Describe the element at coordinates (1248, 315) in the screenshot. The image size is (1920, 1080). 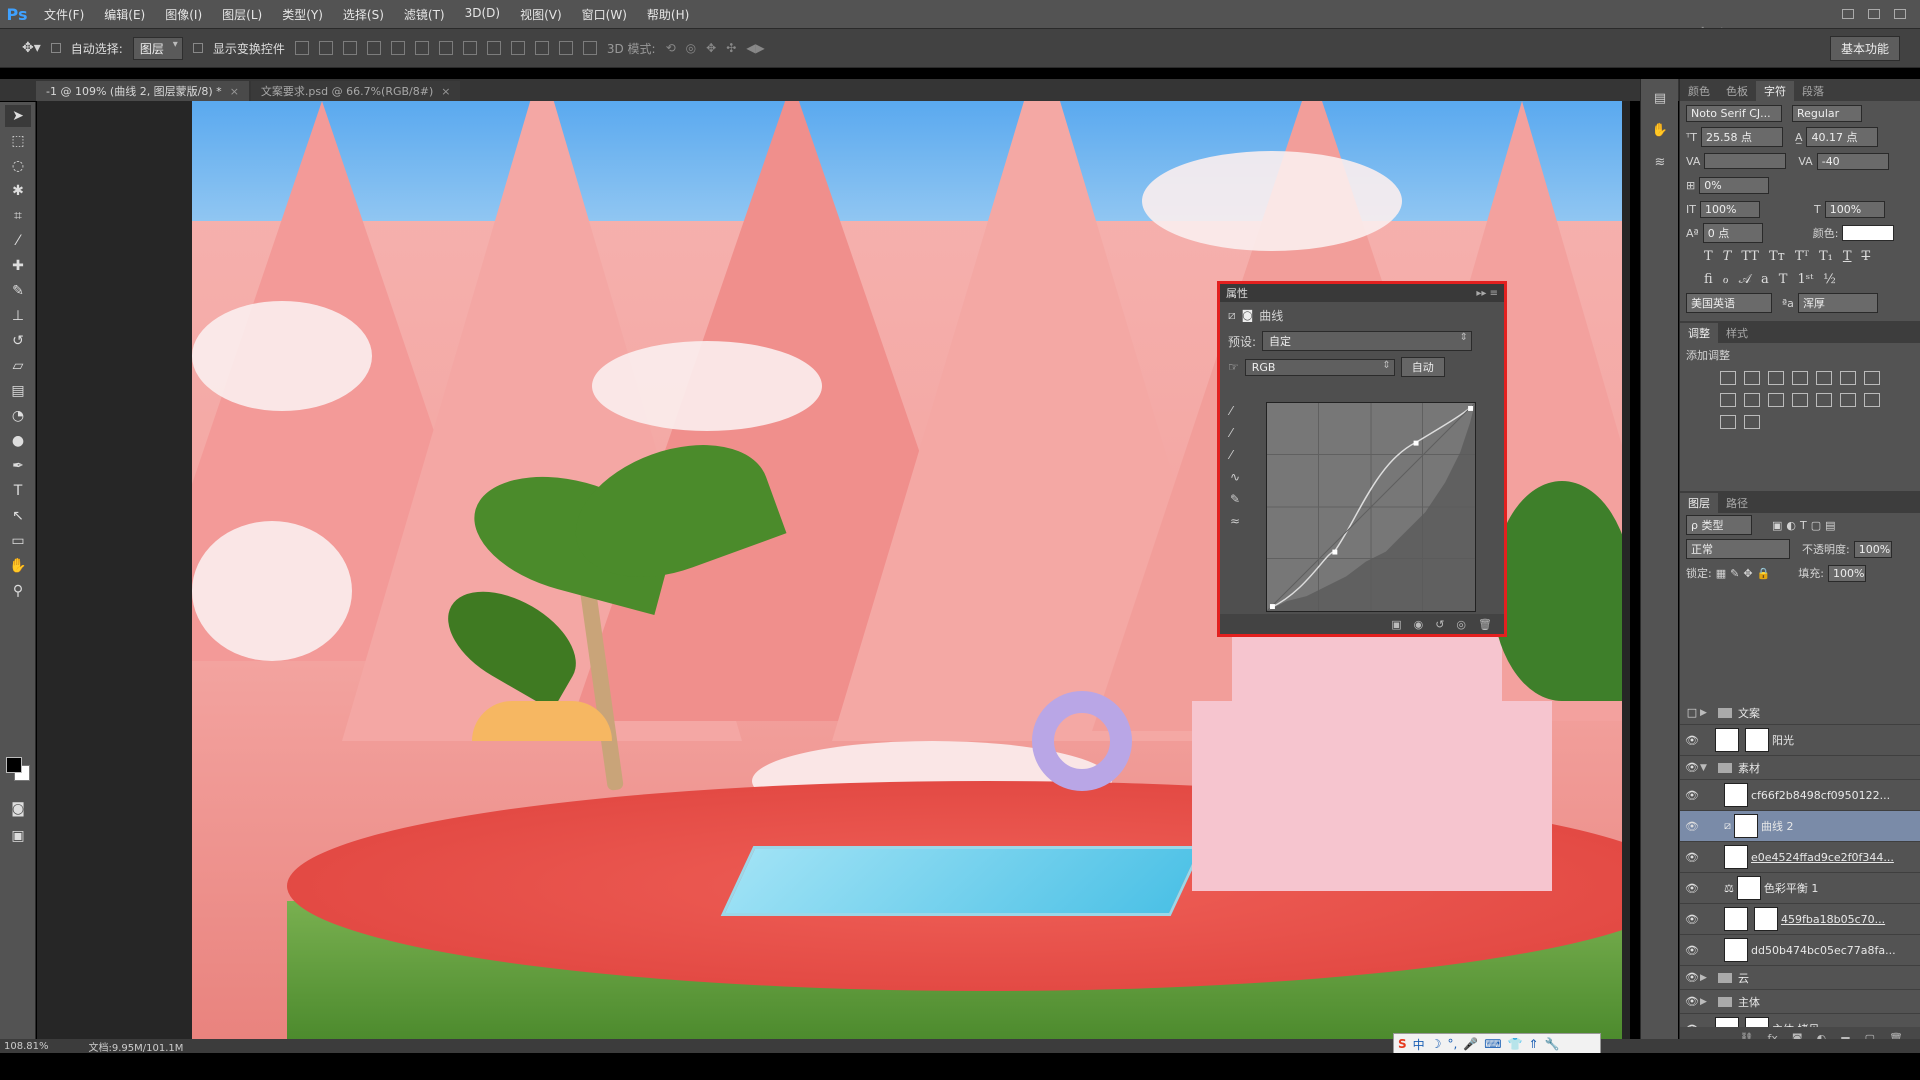
I see `mask-icon: ◙` at that location.